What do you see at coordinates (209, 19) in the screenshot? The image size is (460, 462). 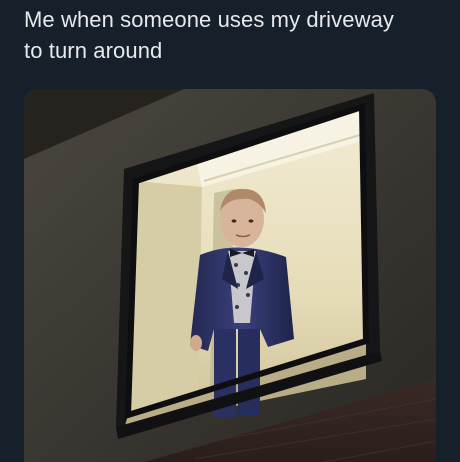 I see `caption-line-1: Me when someone uses my driveway` at bounding box center [209, 19].